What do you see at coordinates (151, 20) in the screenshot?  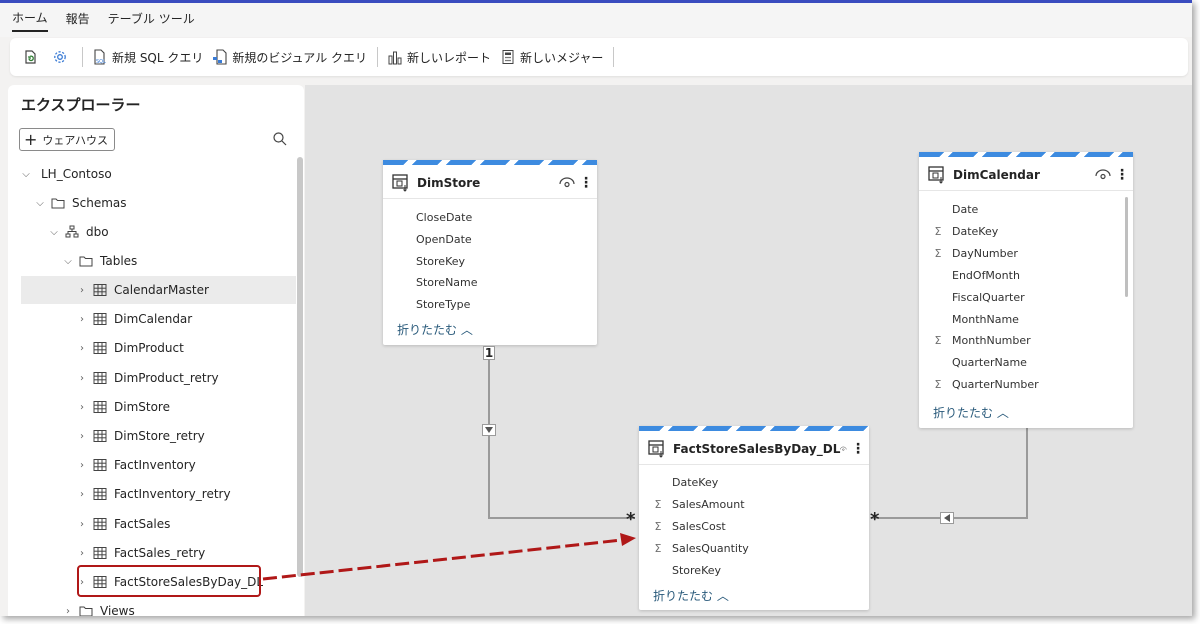 I see `tab-table-tools: テーブル ツール` at bounding box center [151, 20].